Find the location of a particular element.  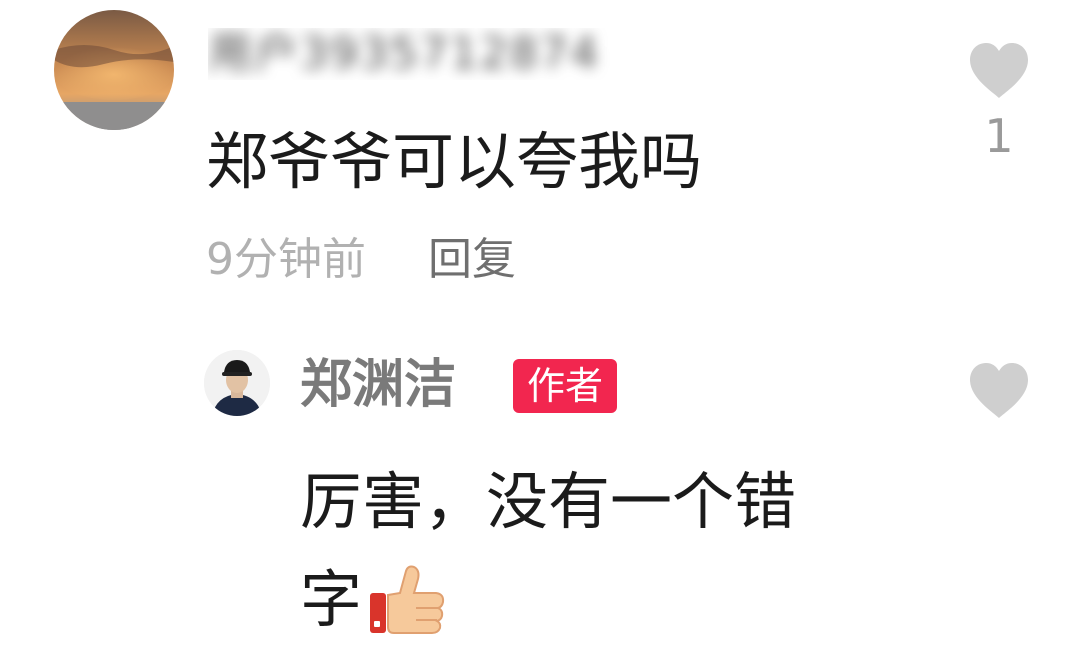

reply-button: 回复 is located at coordinates (472, 260).